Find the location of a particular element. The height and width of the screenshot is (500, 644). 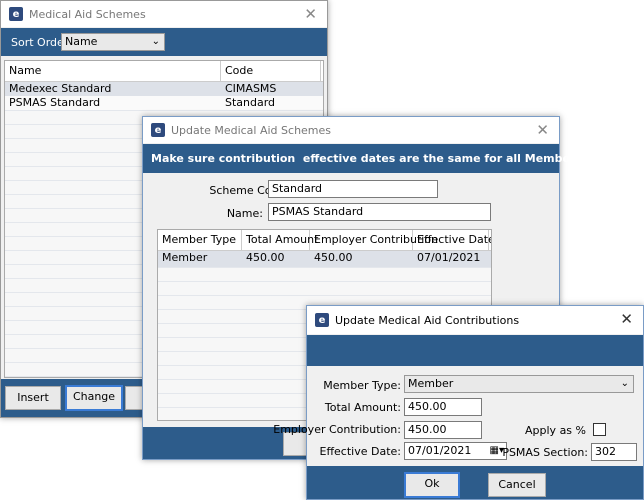

total-amount-label: Total Amount: is located at coordinates (362, 407).